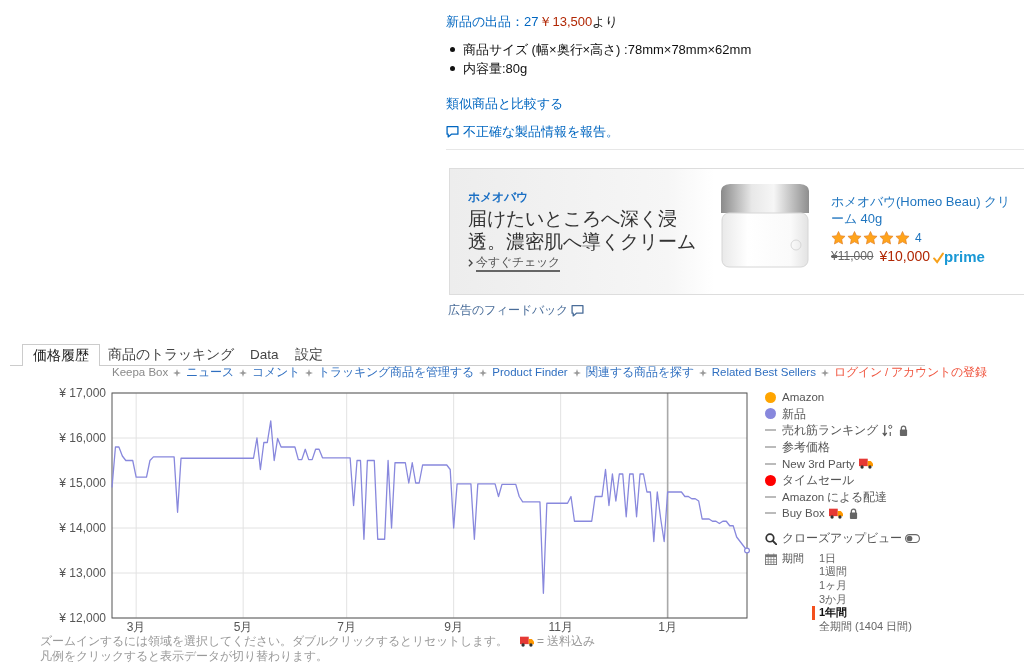 The height and width of the screenshot is (664, 1024). I want to click on x-axis-label: 5月, so click(243, 627).